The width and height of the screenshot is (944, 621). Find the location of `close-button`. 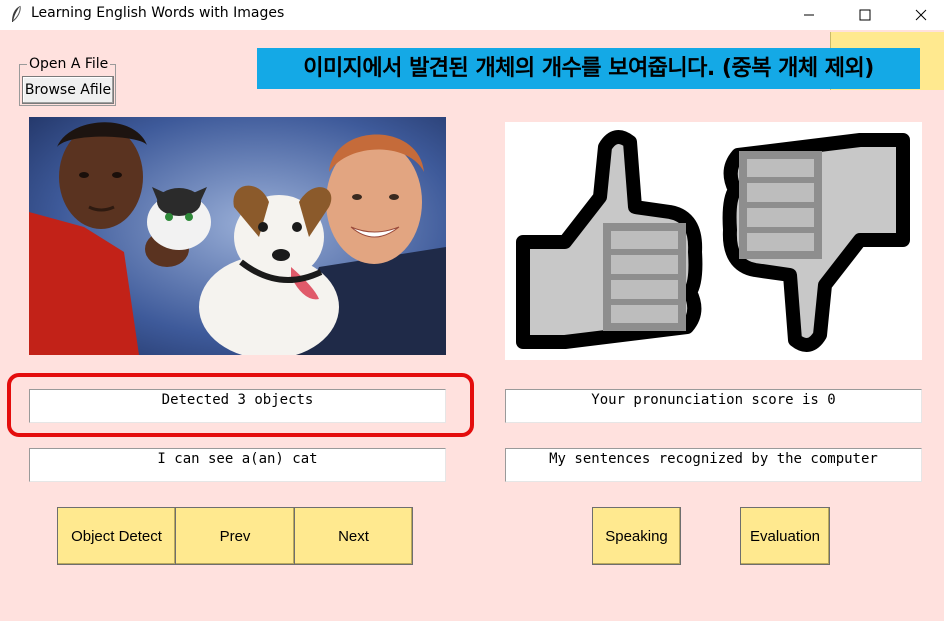

close-button is located at coordinates (921, 15).